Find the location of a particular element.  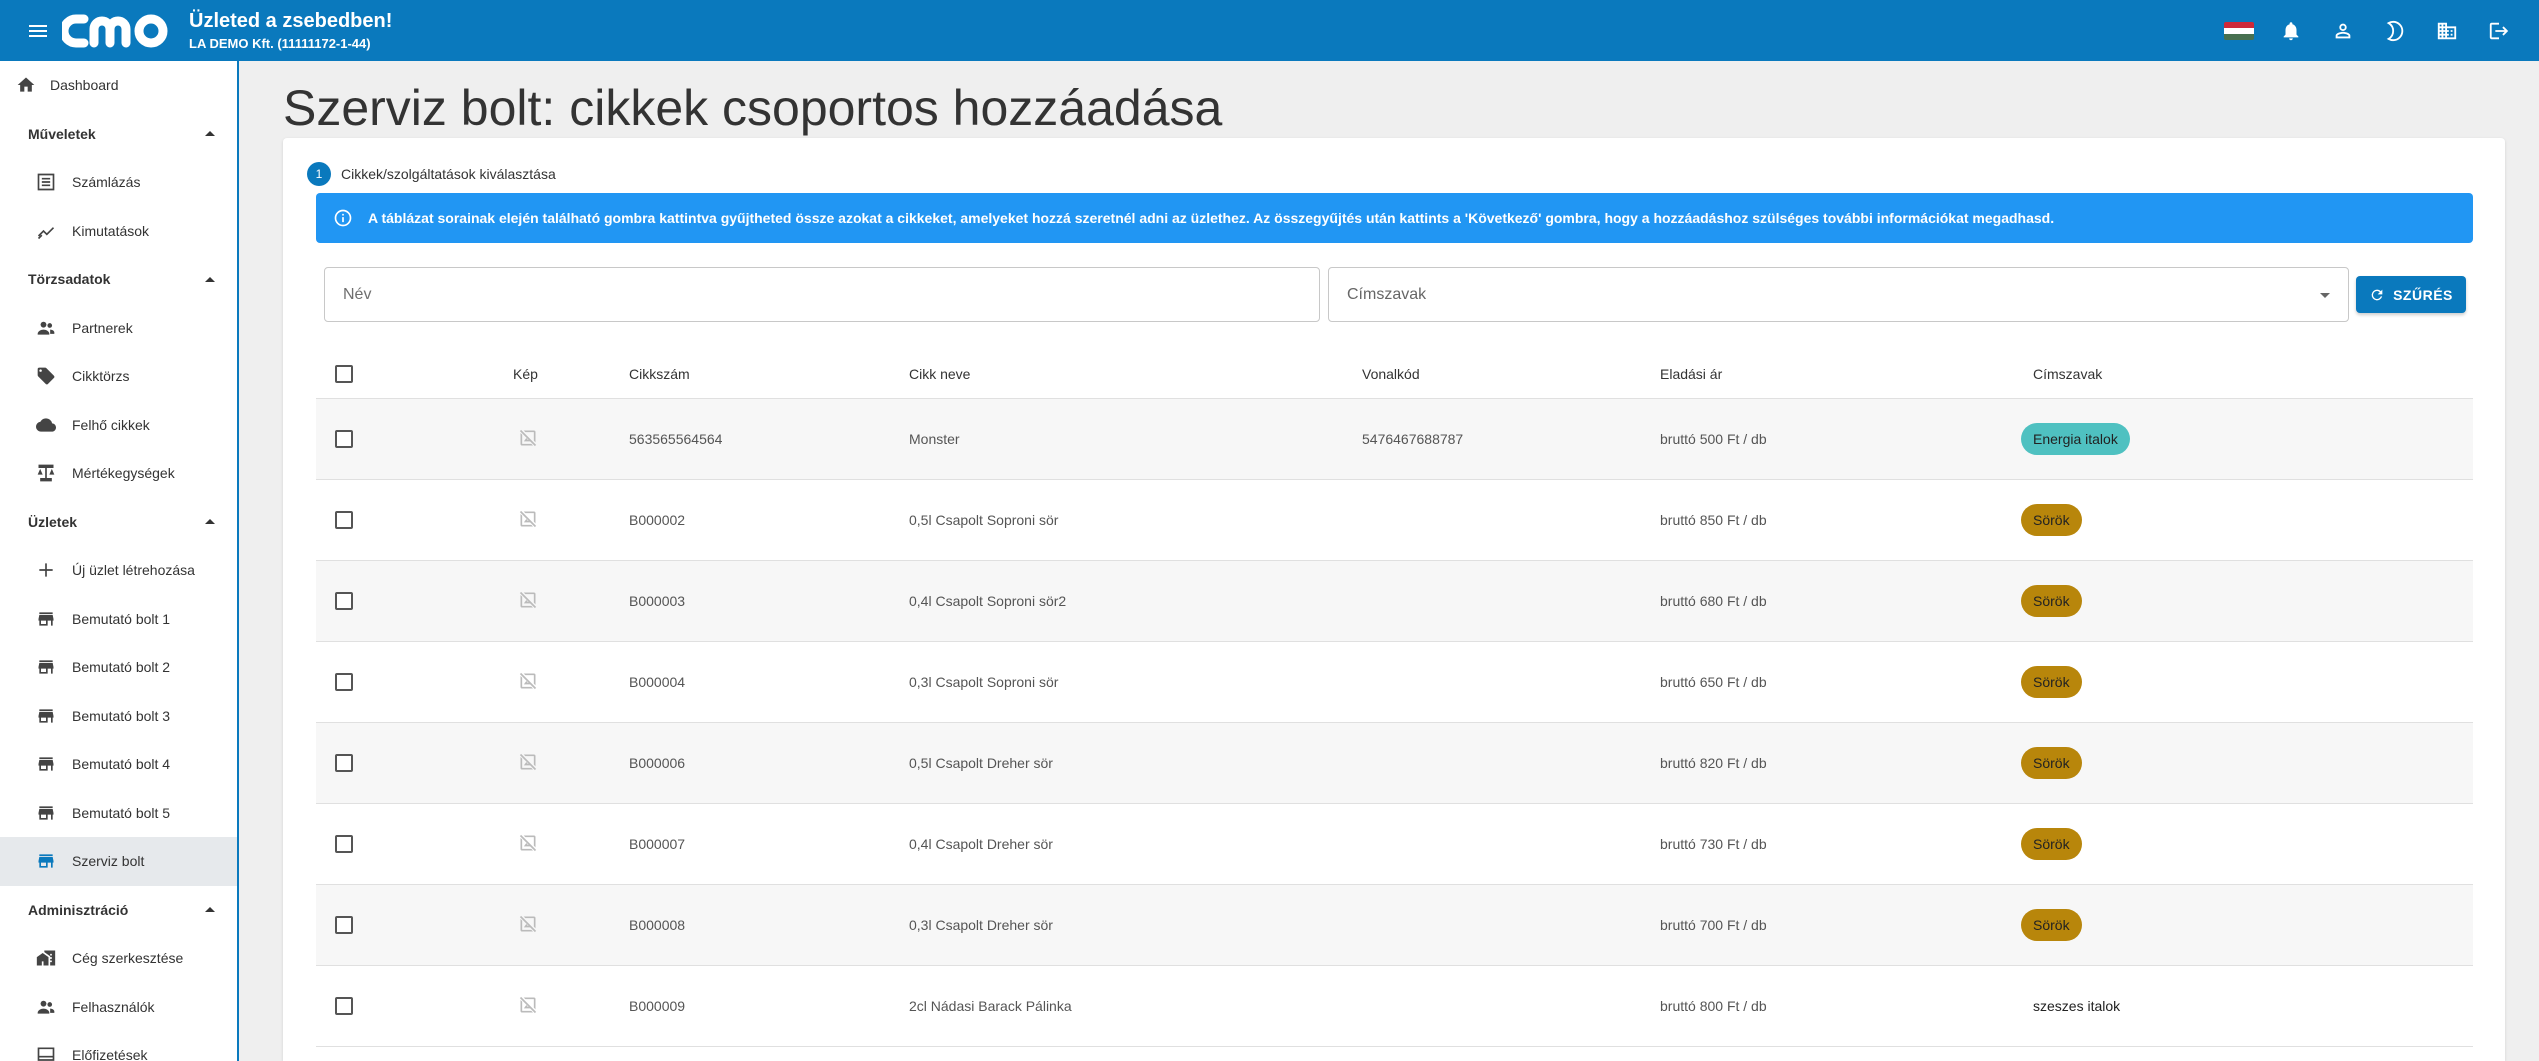

sidebar-item-label: Bemutató bolt 5 is located at coordinates (121, 812).